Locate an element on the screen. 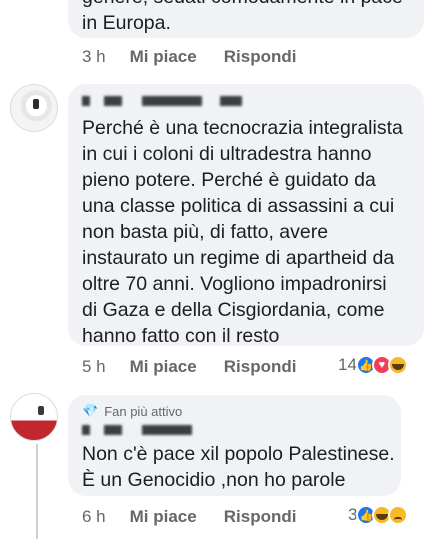  top-fan-badge: 💎 Fan più attivo is located at coordinates (132, 411).